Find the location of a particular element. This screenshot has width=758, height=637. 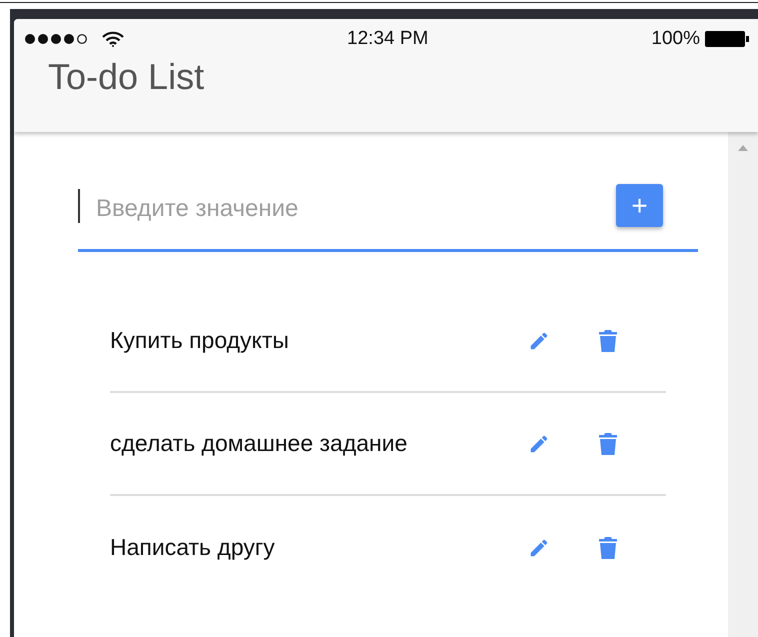

wifi-icon is located at coordinates (113, 39).